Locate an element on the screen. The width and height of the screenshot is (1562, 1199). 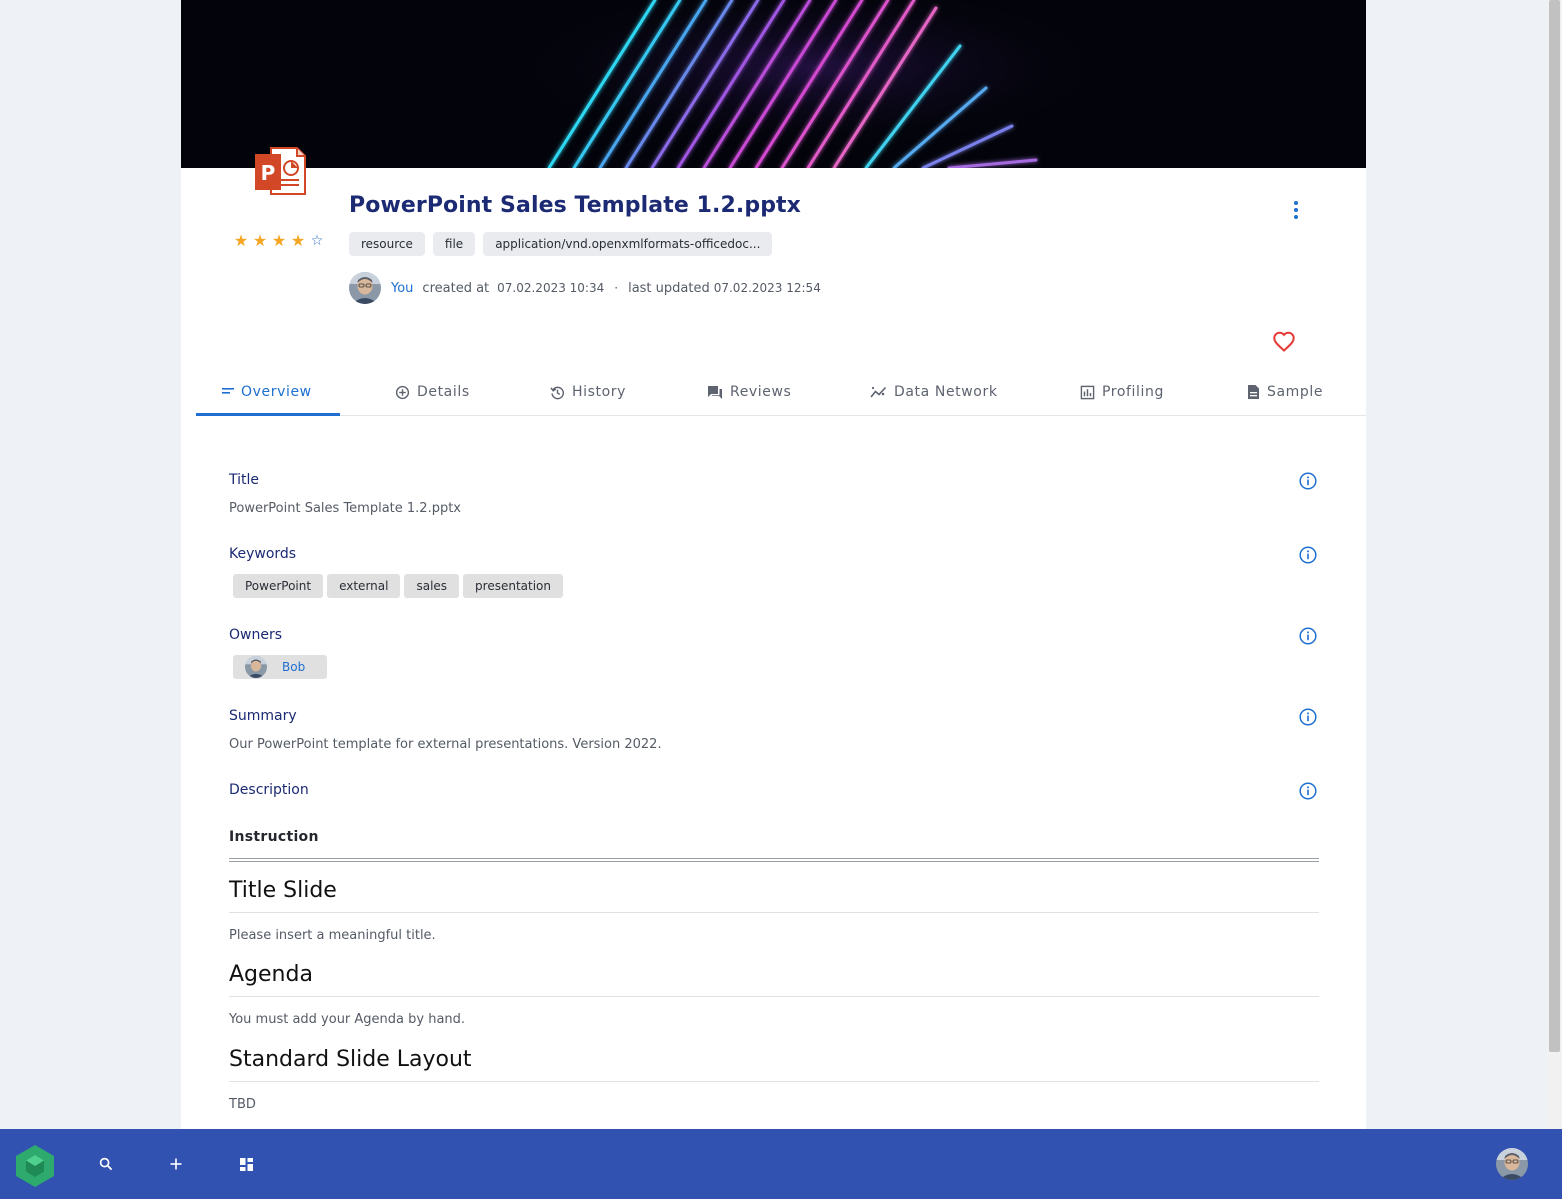
owner-avatar is located at coordinates (256, 667).